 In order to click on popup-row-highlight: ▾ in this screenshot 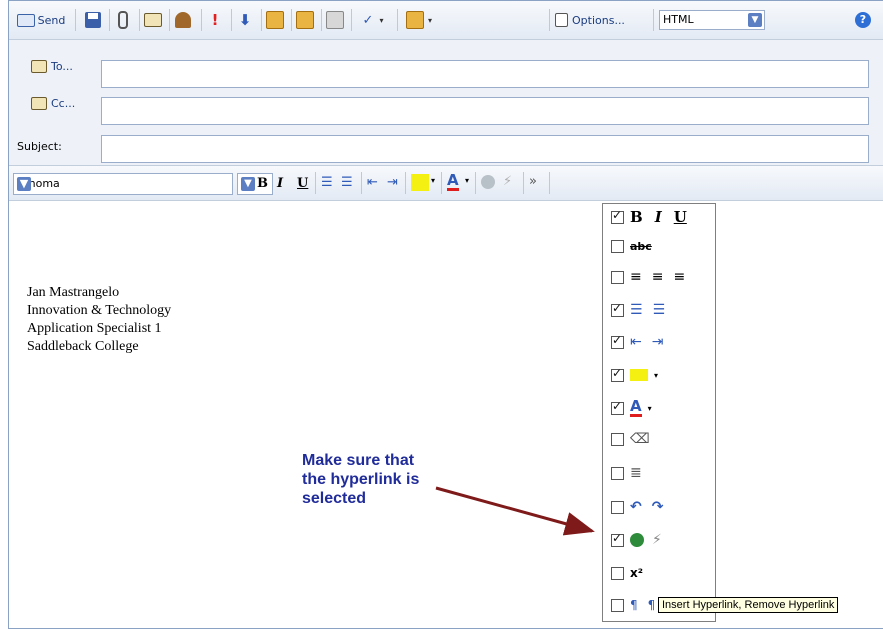, I will do `click(634, 375)`.